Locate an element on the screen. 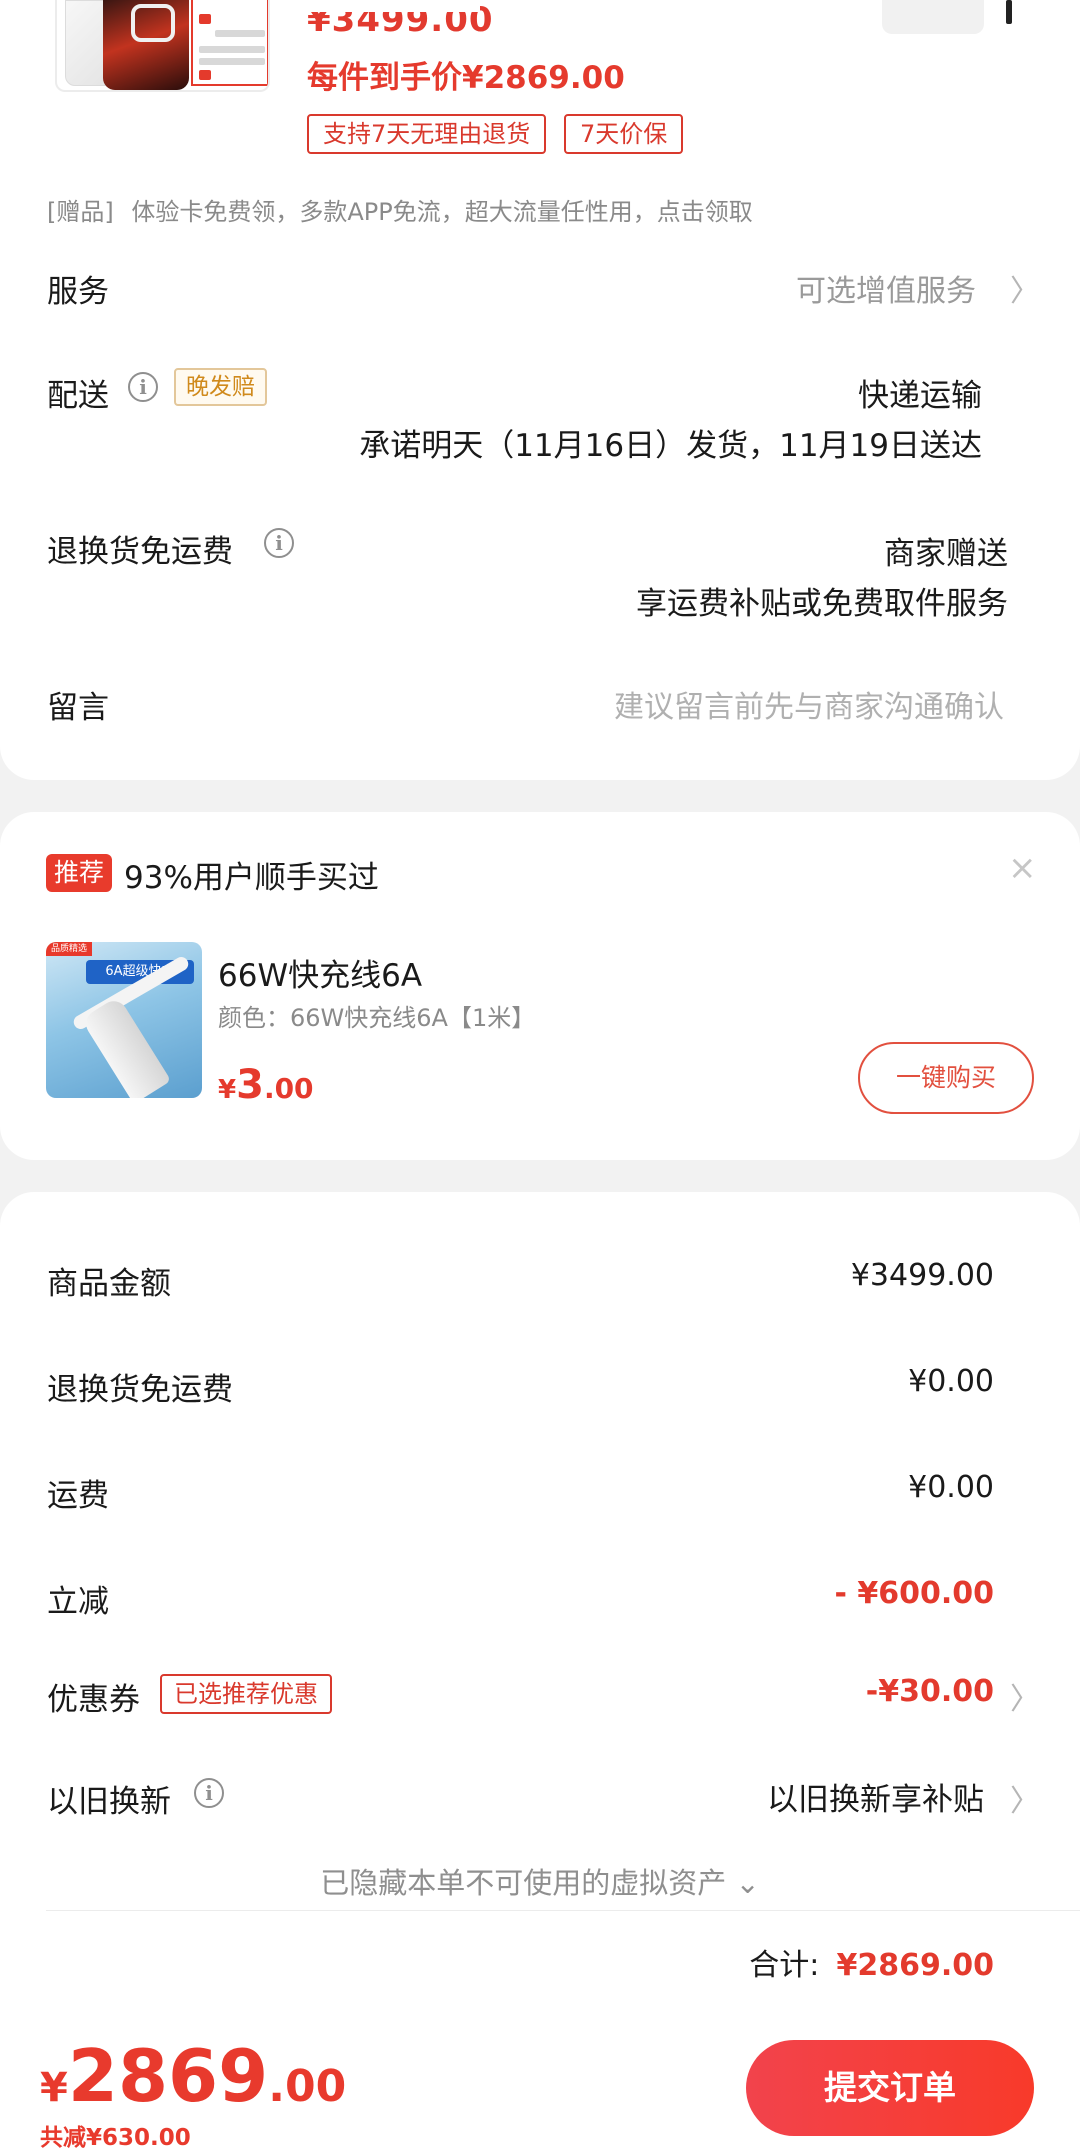 Image resolution: width=1080 pixels, height=2154 pixels. quality-tag: 品质精选 is located at coordinates (69, 949).